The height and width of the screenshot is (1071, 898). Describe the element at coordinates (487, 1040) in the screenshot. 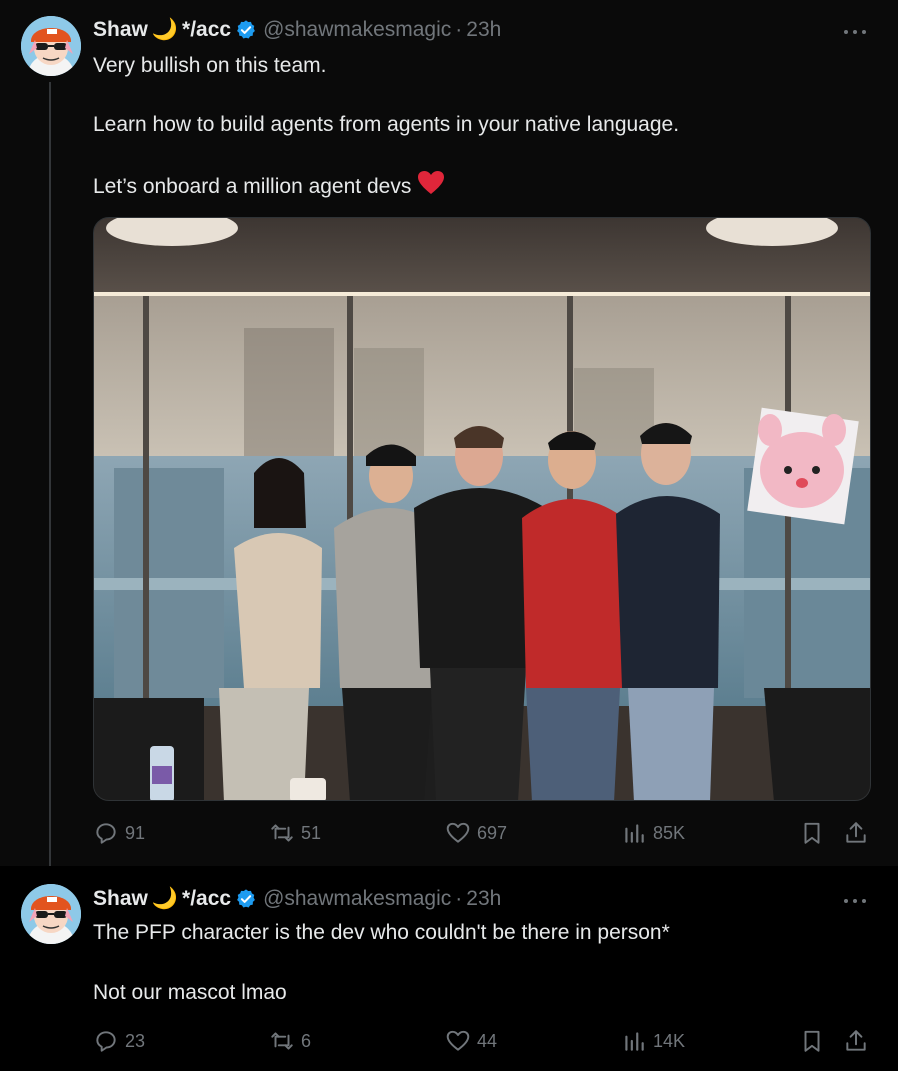

I see `like-count: 44` at that location.